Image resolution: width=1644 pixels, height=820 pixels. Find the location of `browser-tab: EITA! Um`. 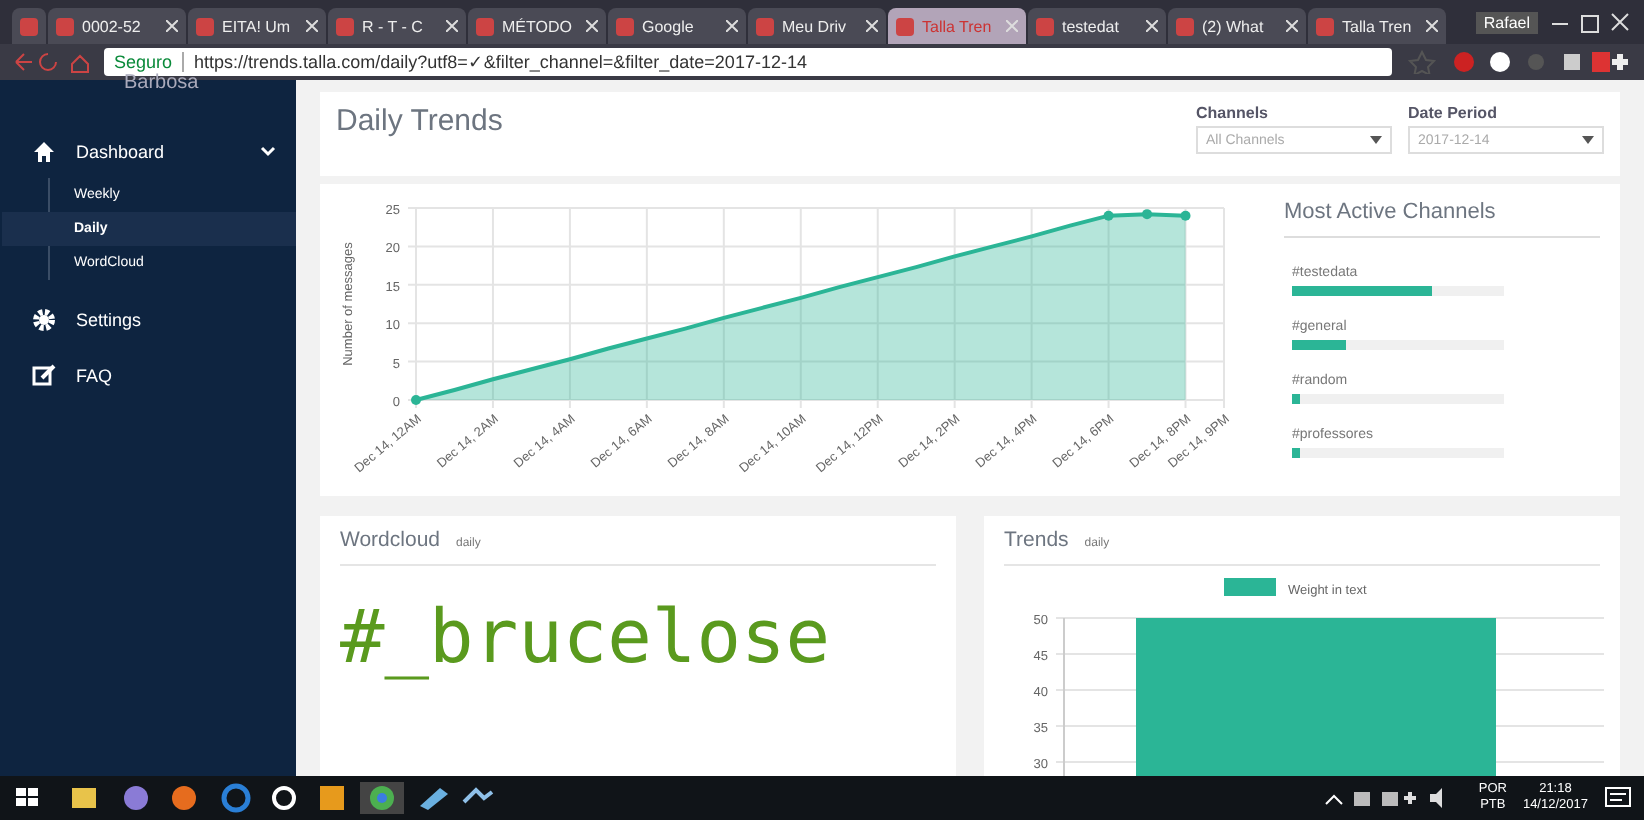

browser-tab: EITA! Um is located at coordinates (257, 26).